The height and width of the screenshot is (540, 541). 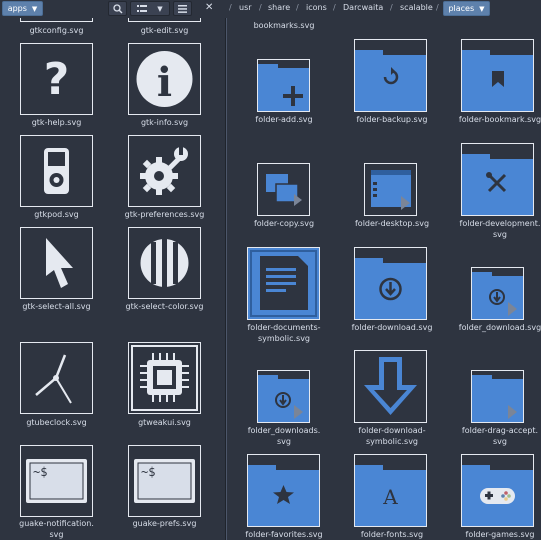 I want to click on download-arrow-icon, so click(x=390, y=386).